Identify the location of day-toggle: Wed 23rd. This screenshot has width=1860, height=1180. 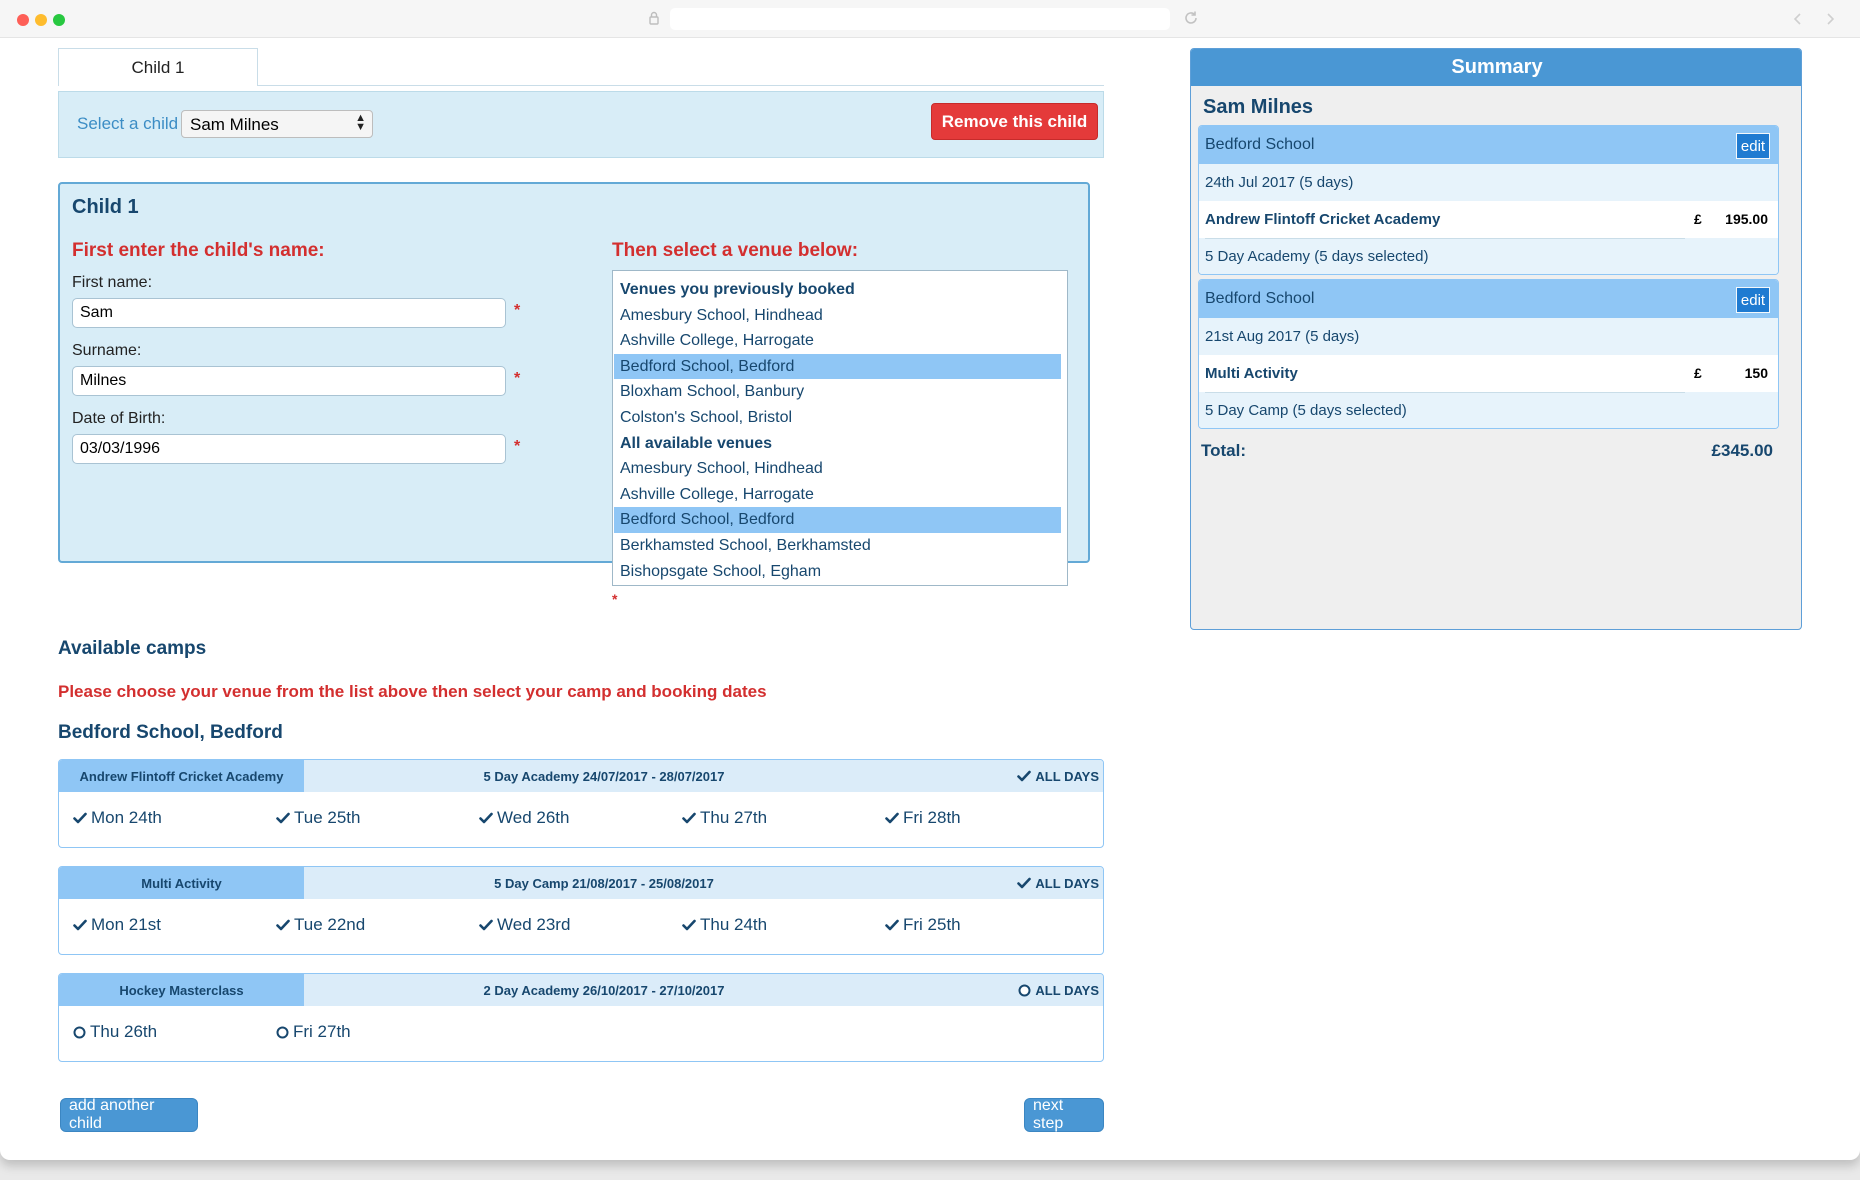
(524, 925).